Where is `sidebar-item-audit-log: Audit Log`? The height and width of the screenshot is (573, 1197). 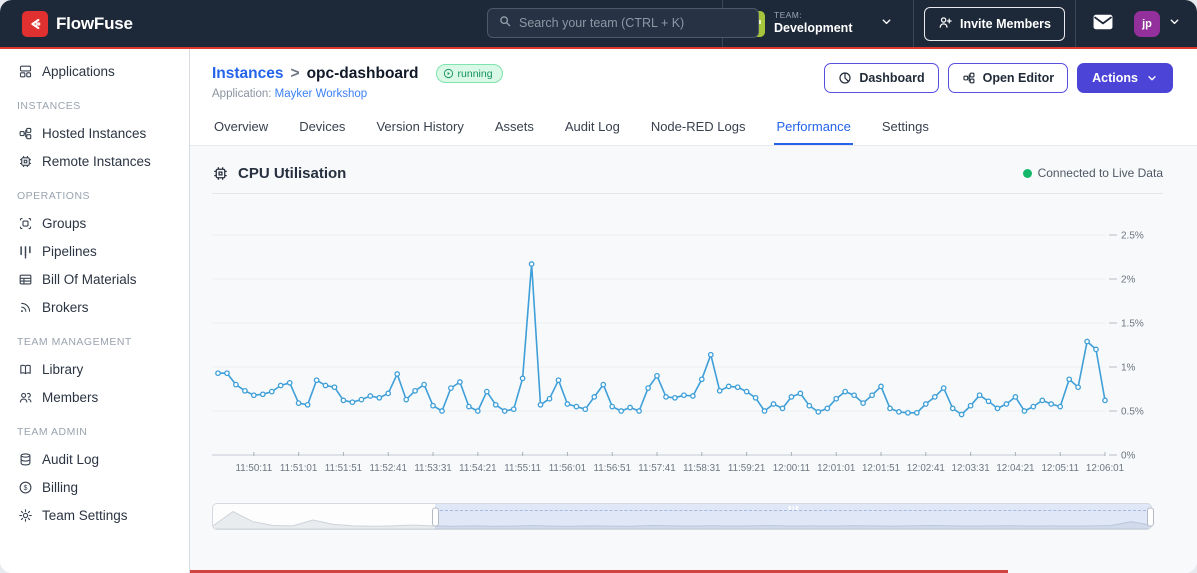 sidebar-item-audit-log: Audit Log is located at coordinates (94, 459).